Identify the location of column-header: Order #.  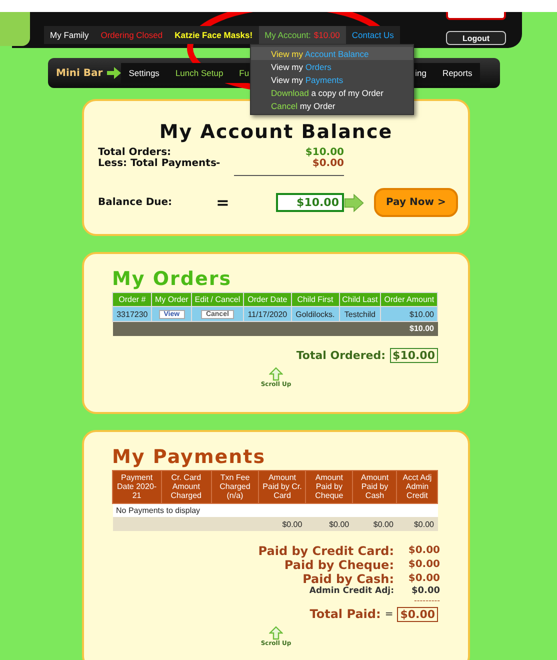
(132, 299).